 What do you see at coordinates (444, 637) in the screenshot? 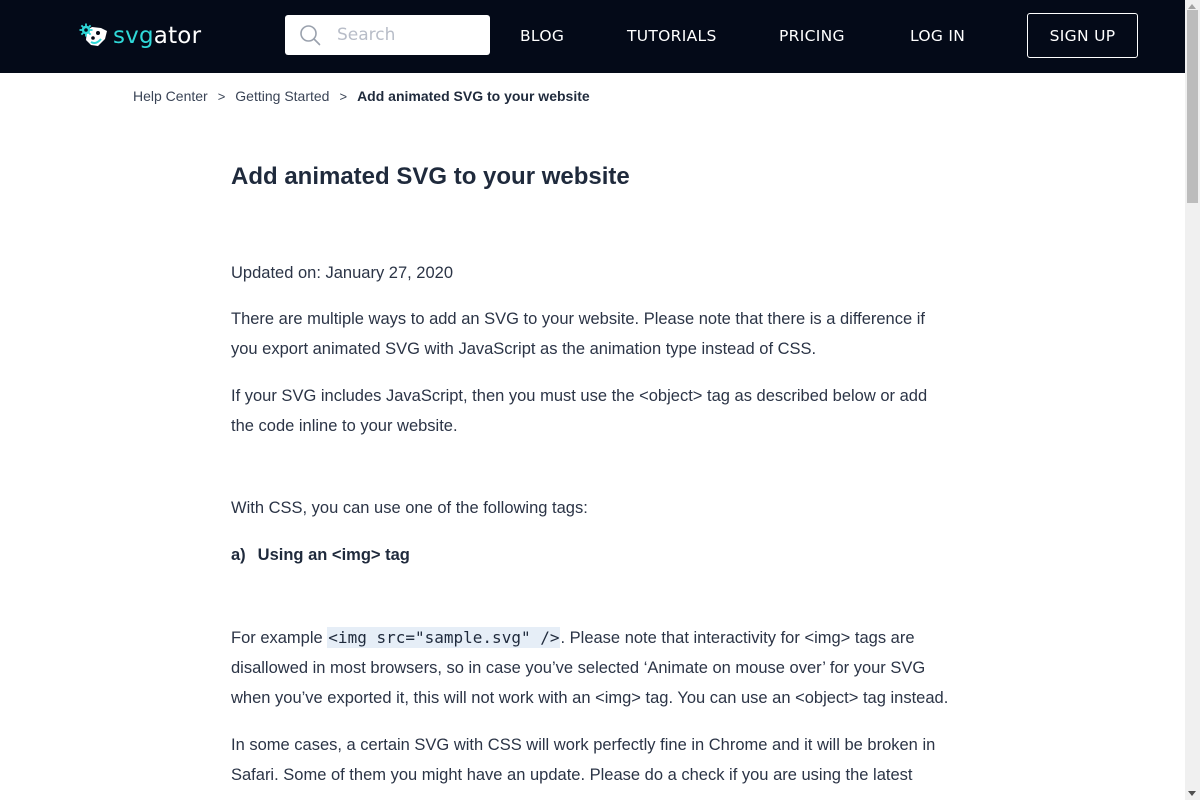
I see `inline-code: <img src="sample.svg" />` at bounding box center [444, 637].